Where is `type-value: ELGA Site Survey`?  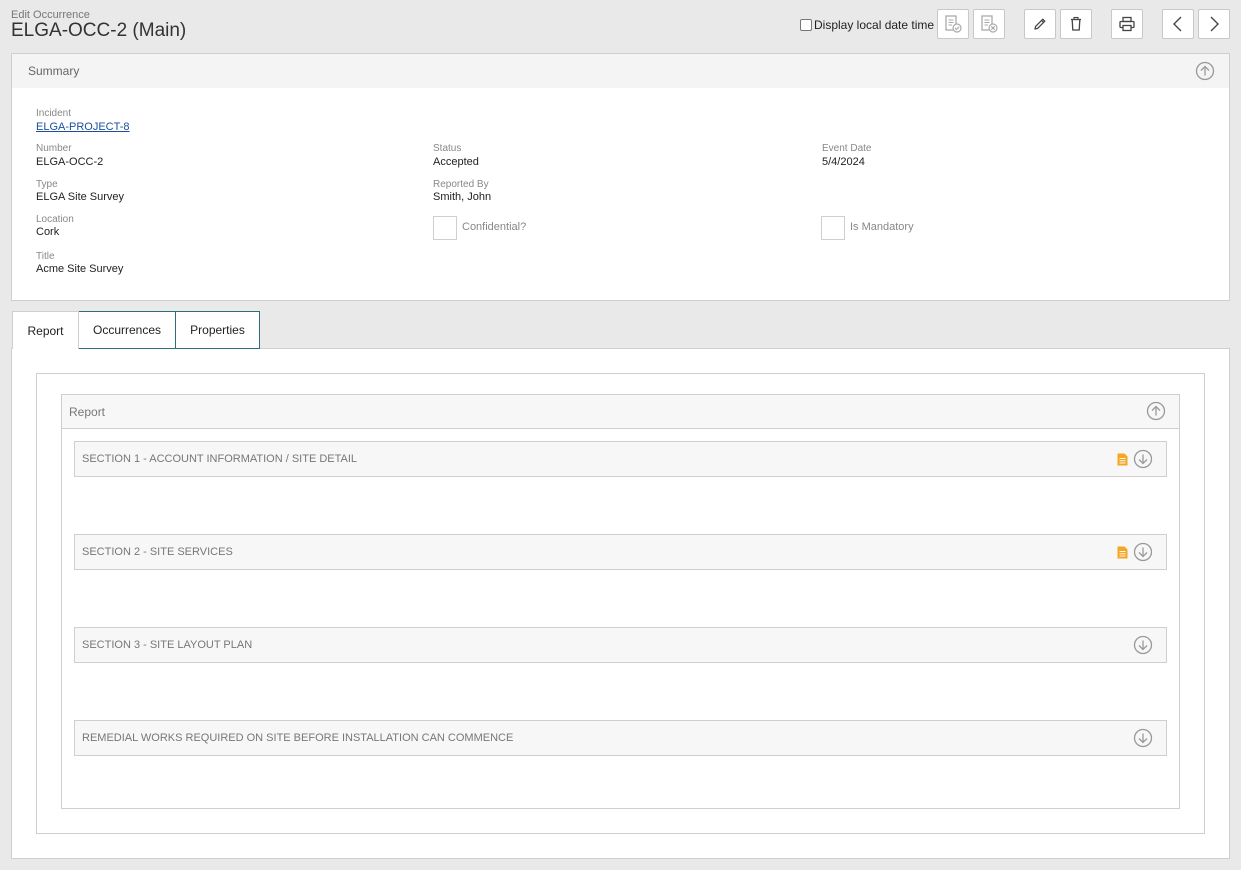 type-value: ELGA Site Survey is located at coordinates (80, 197).